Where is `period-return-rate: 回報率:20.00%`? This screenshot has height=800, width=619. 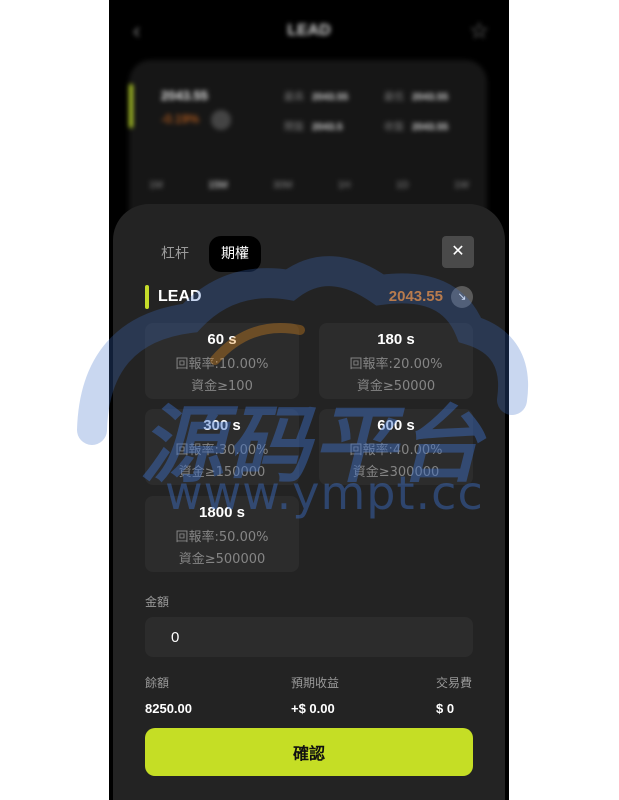 period-return-rate: 回報率:20.00% is located at coordinates (396, 364).